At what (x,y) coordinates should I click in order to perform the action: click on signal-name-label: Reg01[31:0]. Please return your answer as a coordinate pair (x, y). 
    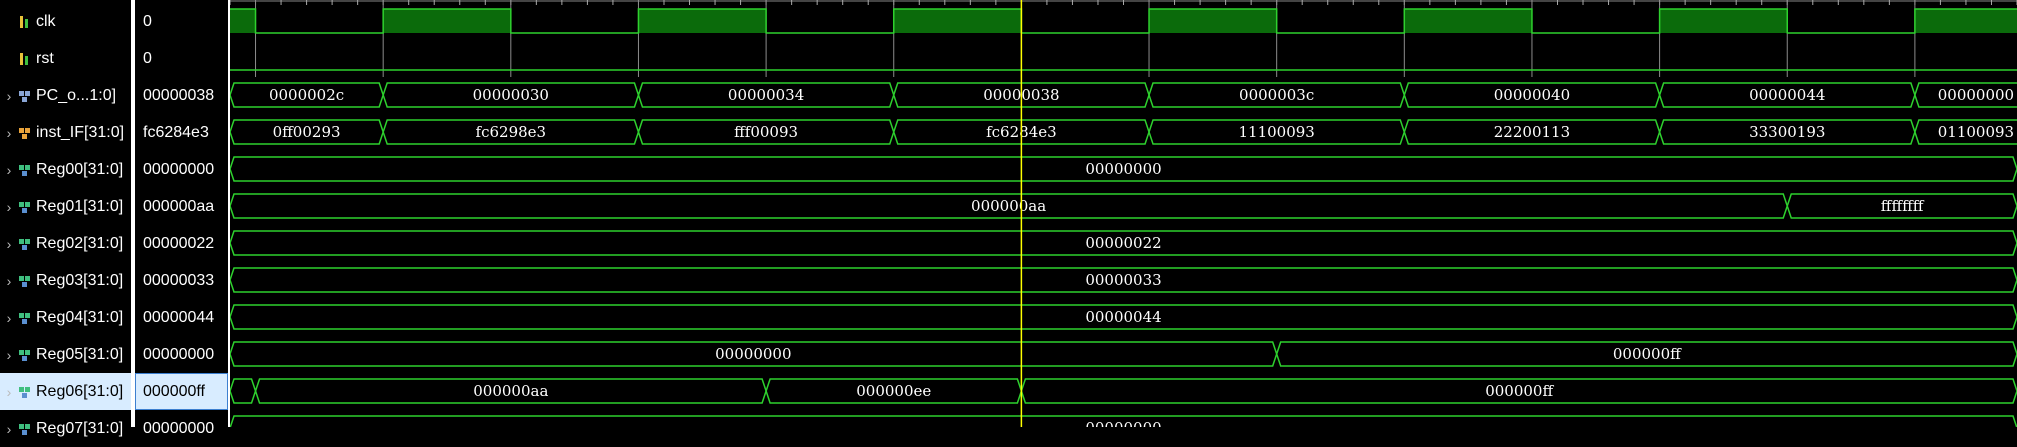
    Looking at the image, I should click on (80, 206).